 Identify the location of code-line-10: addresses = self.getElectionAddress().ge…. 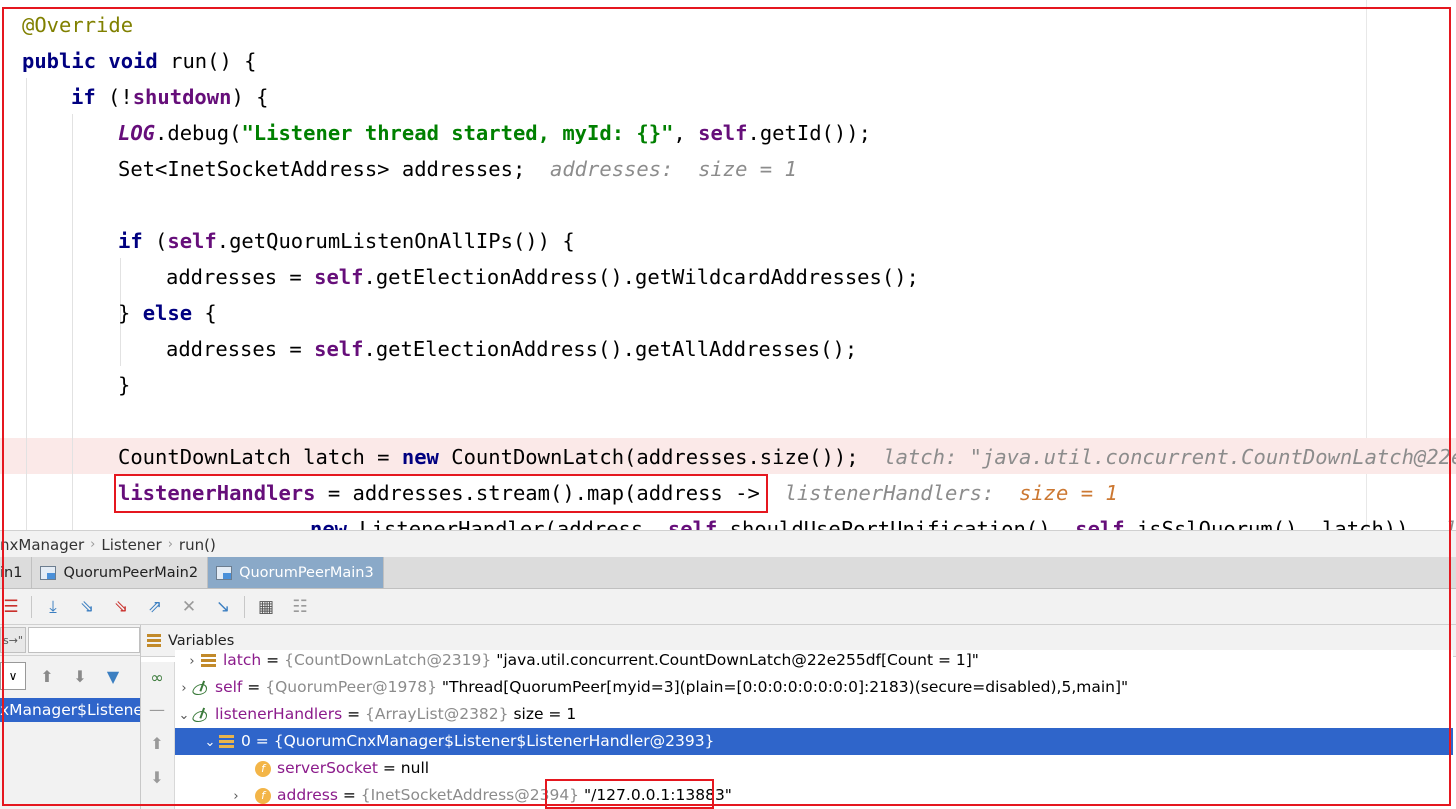
(512, 349).